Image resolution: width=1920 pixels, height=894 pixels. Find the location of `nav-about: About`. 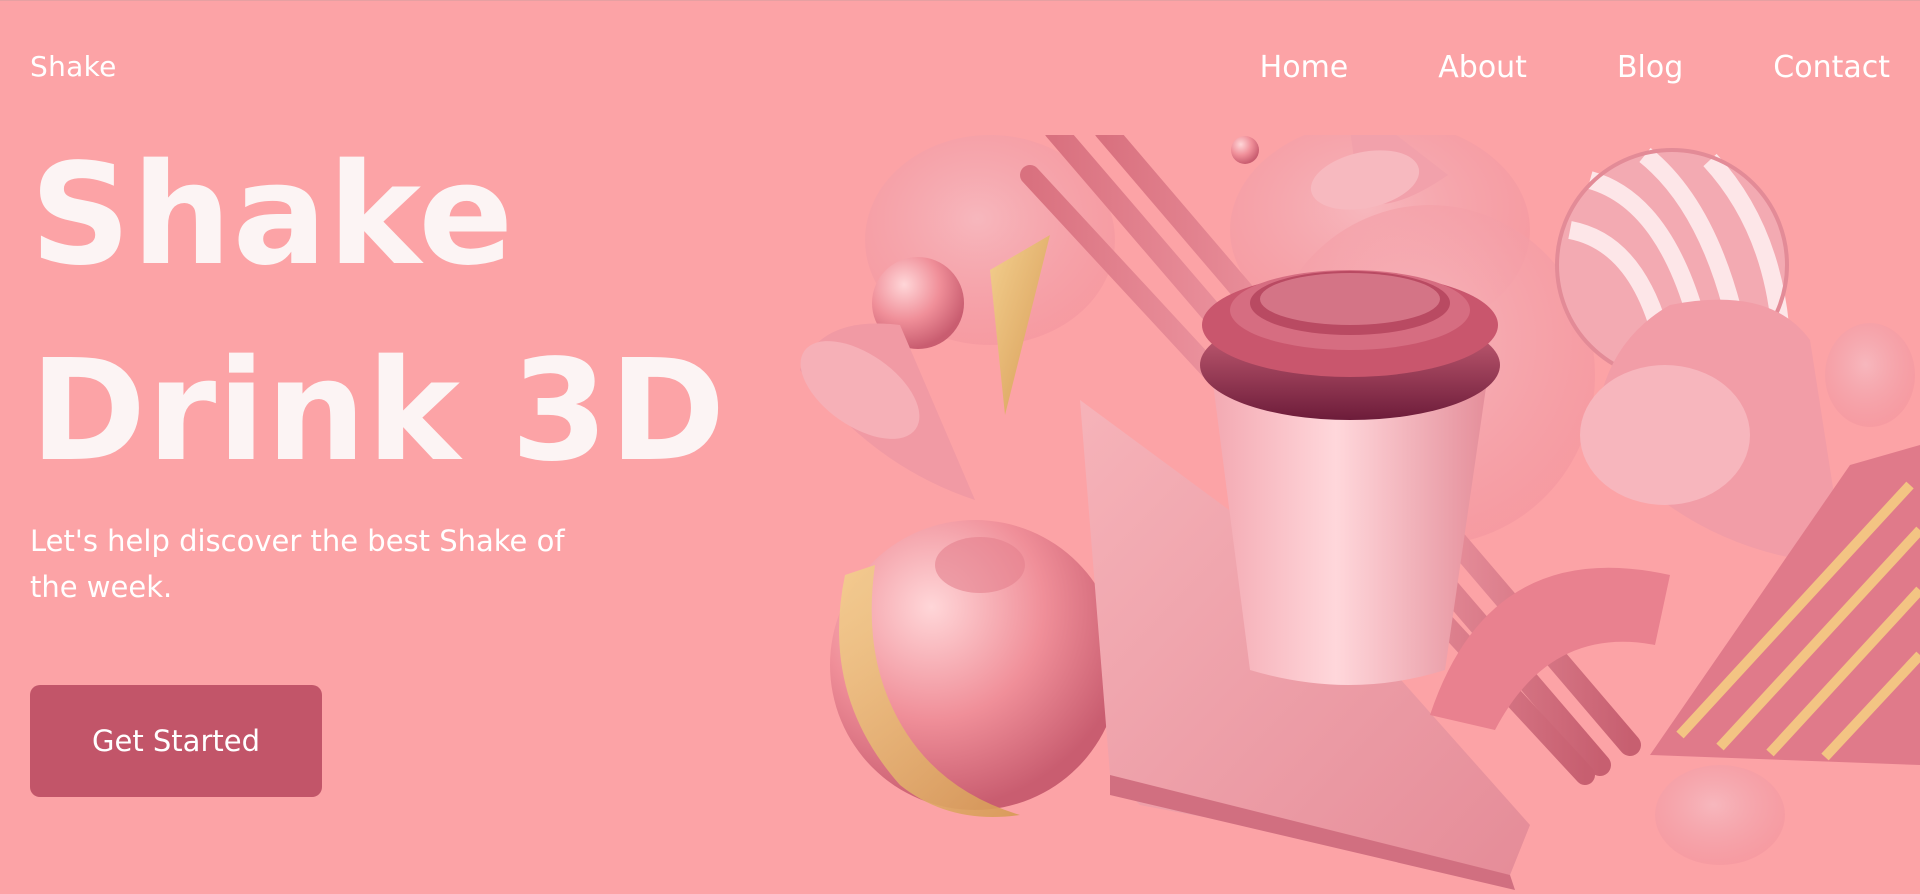

nav-about: About is located at coordinates (1482, 67).